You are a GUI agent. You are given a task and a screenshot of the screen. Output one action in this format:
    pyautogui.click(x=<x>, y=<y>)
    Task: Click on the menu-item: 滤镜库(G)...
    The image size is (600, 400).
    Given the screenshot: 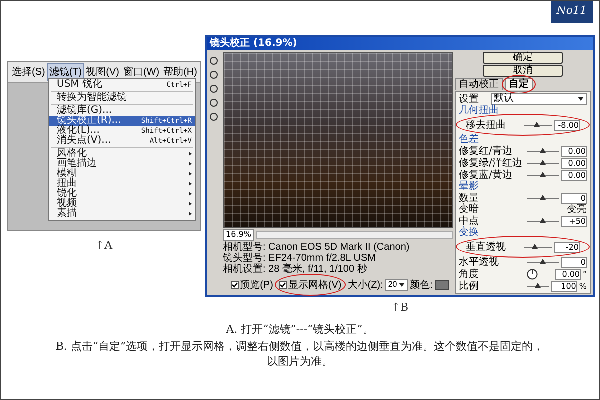 What is the action you would take?
    pyautogui.click(x=122, y=111)
    